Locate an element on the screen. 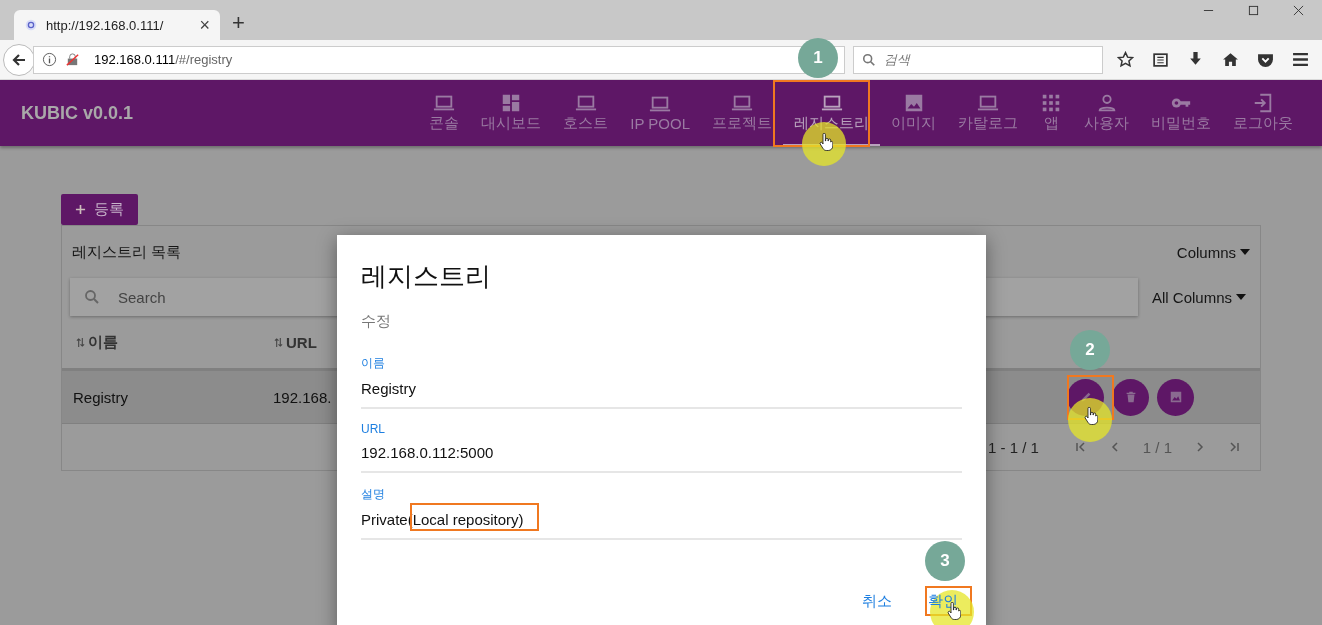 Image resolution: width=1322 pixels, height=625 pixels. nav-item: 사용자 is located at coordinates (1106, 113).